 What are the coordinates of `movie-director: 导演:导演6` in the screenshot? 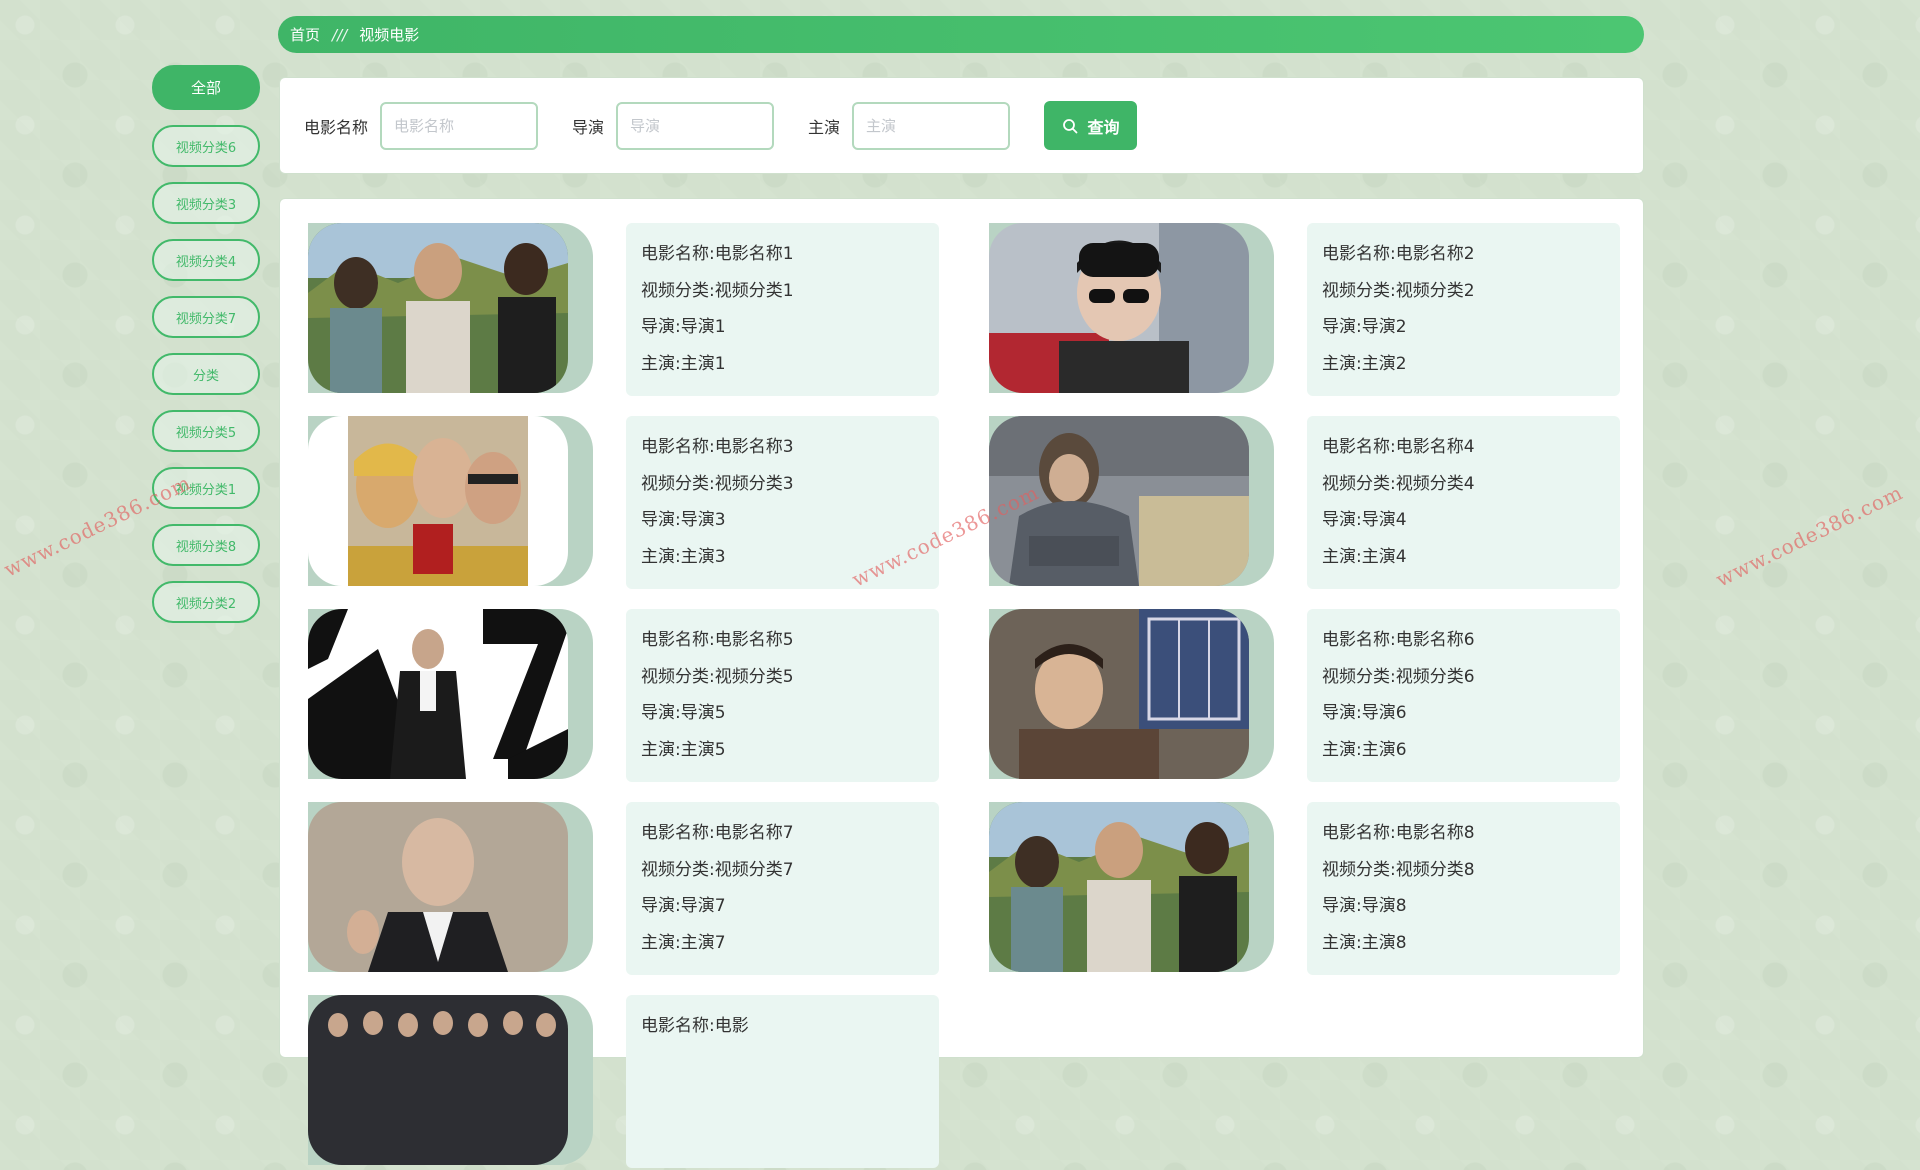 It's located at (1364, 713).